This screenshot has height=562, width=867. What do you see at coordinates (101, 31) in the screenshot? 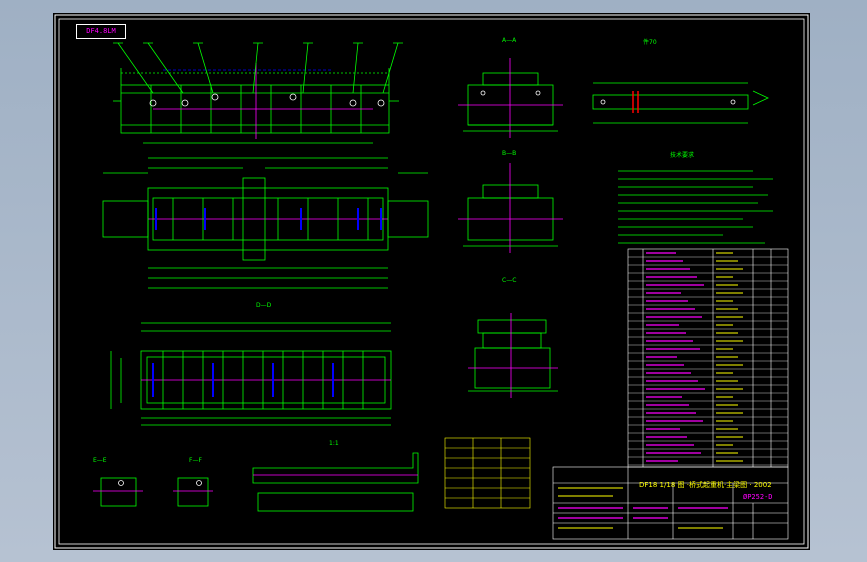
I see `drawing-code-stamp: DF4.8LM` at bounding box center [101, 31].